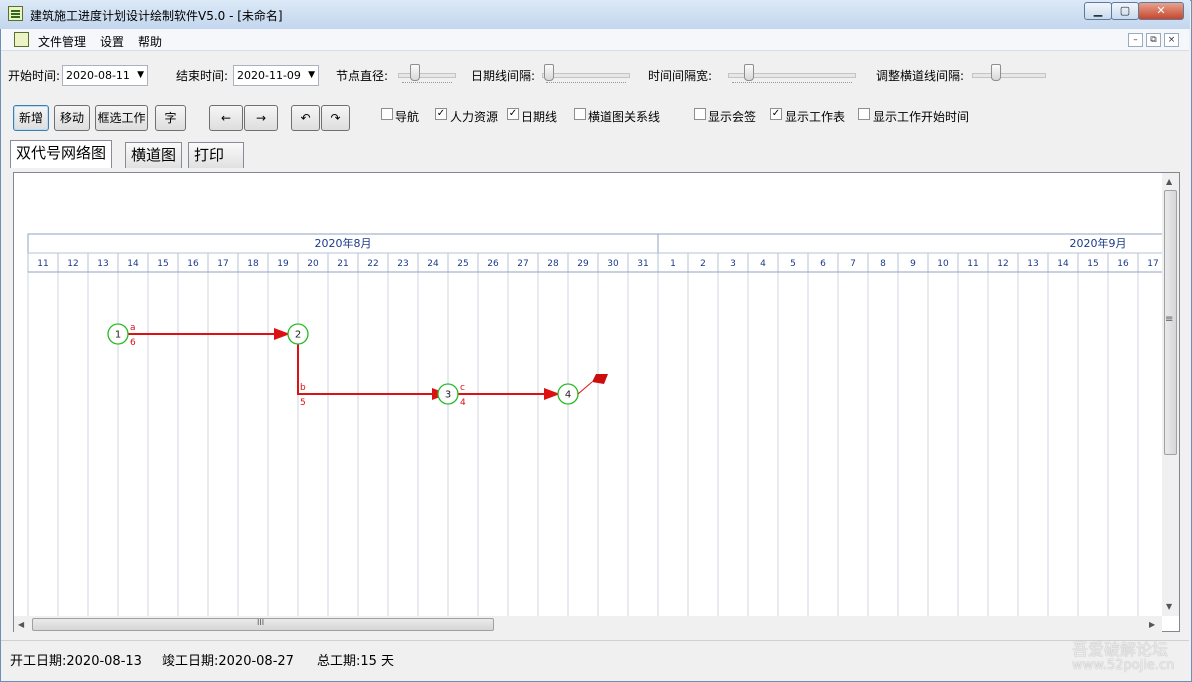 The width and height of the screenshot is (1192, 682). What do you see at coordinates (624, 117) in the screenshot?
I see `gantt-relation-label: 横道图关系线` at bounding box center [624, 117].